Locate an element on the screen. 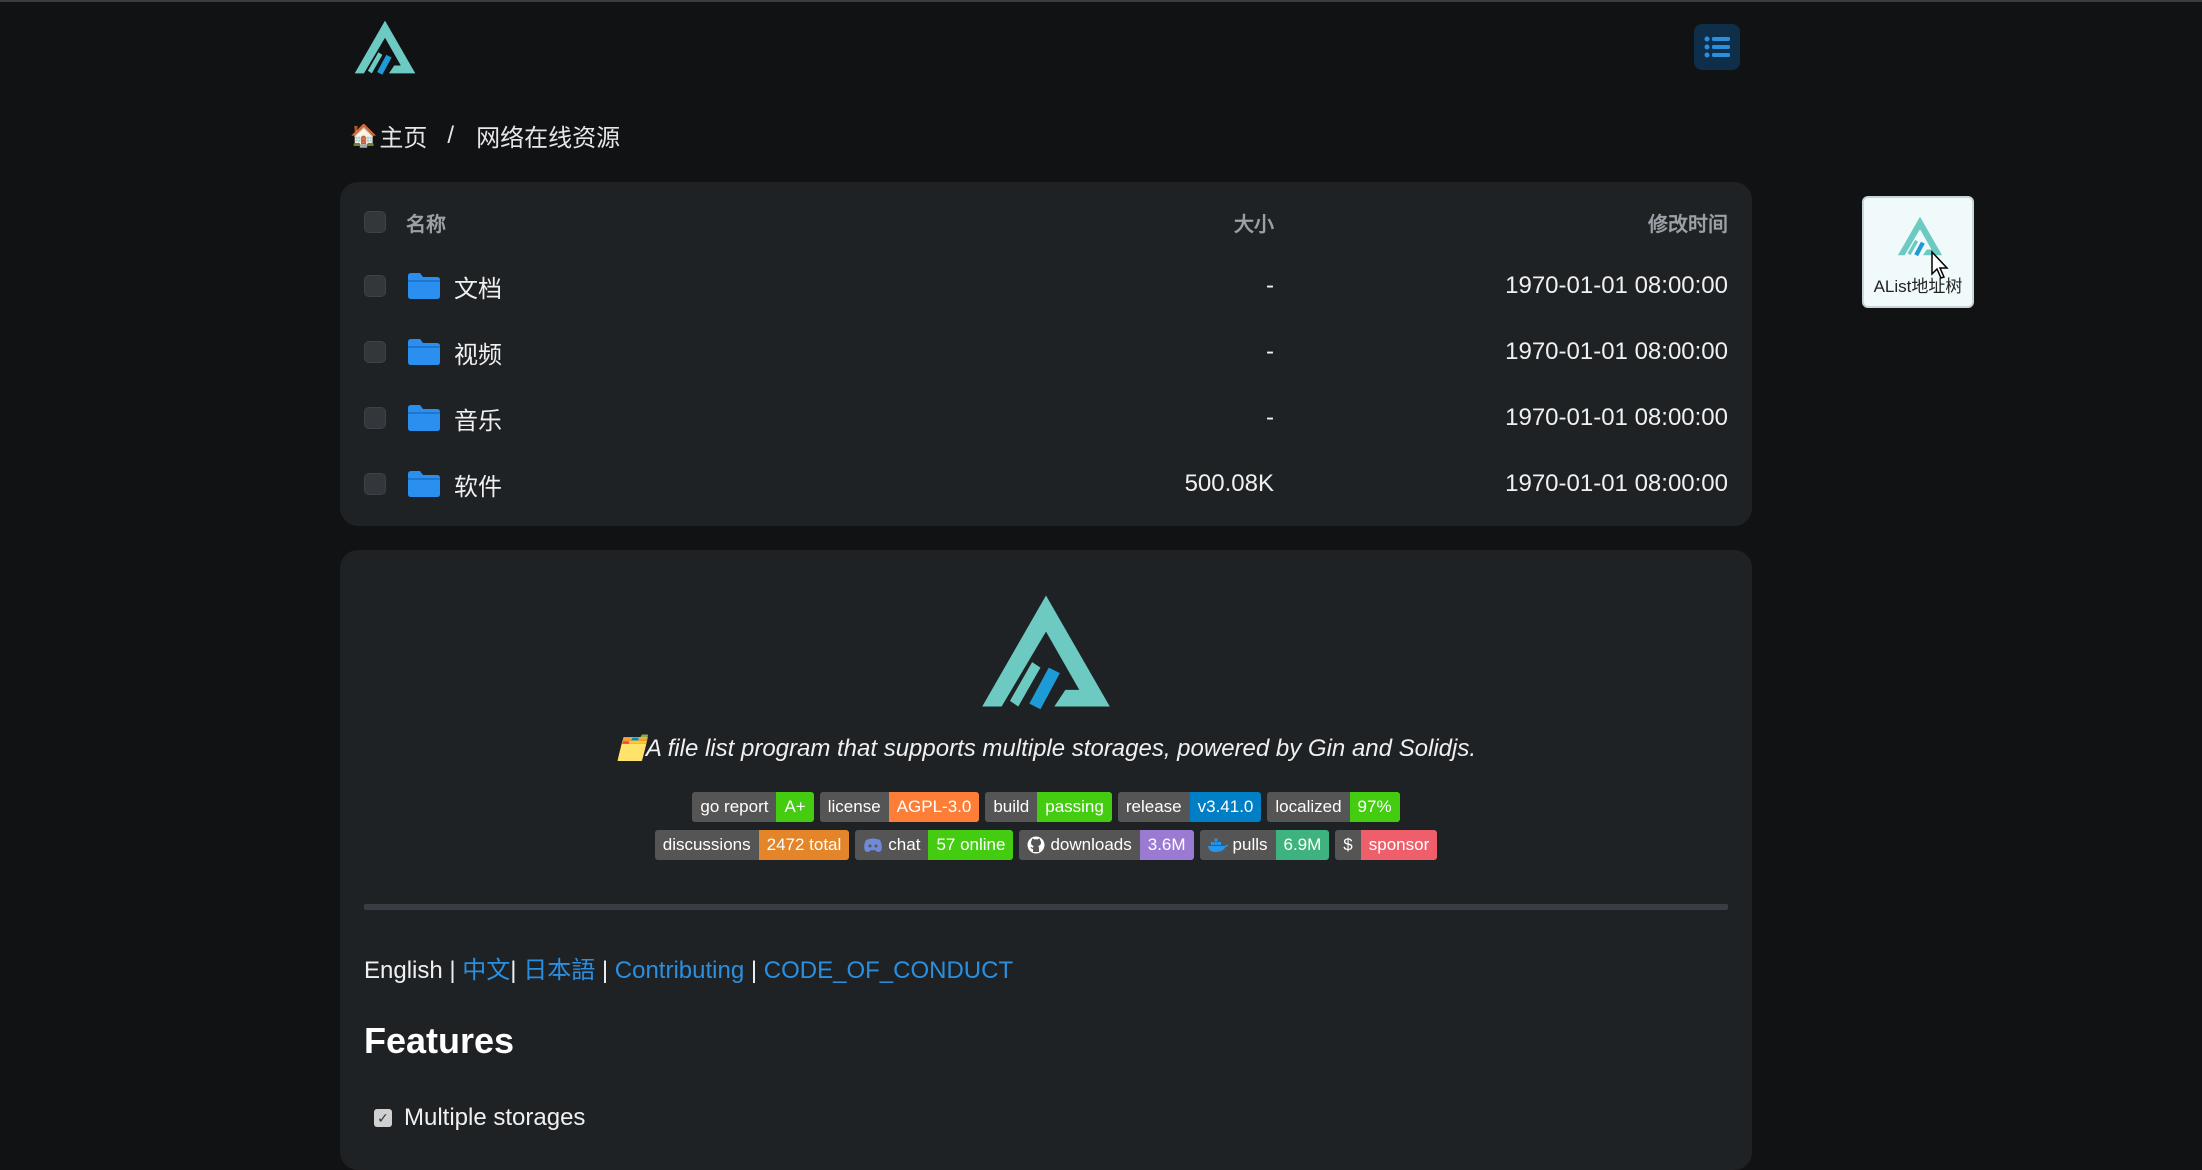 The width and height of the screenshot is (2202, 1170). file-row: 视频 - 1970-01-01 08:00:00 is located at coordinates (1046, 352).